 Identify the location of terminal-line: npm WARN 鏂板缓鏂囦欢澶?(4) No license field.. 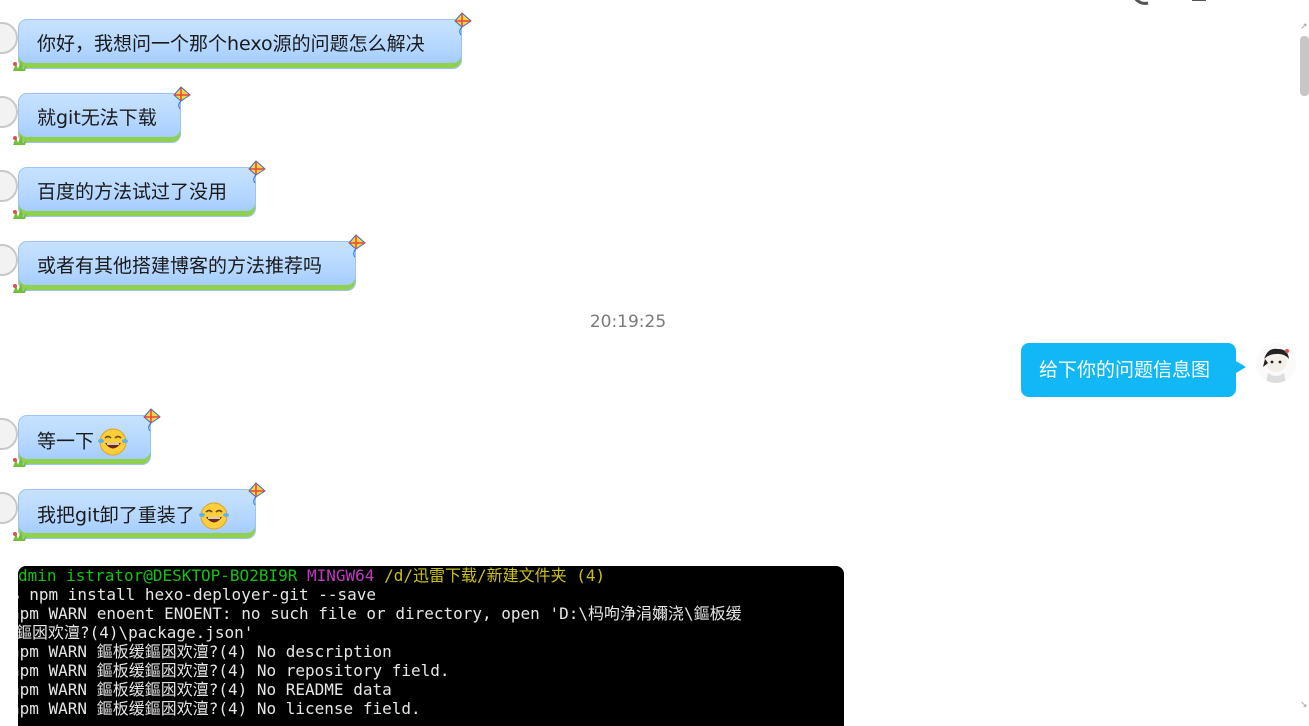
(219, 708).